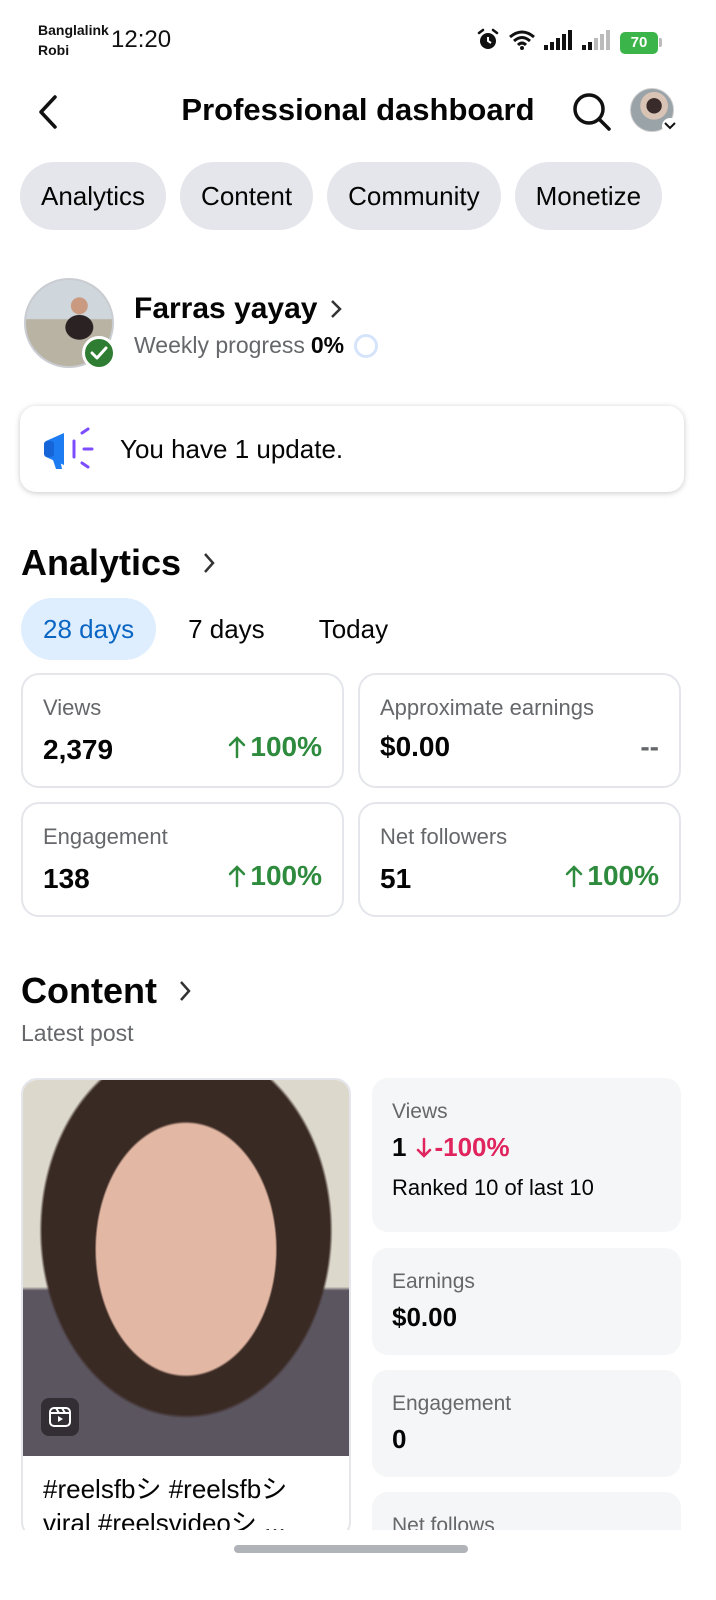  What do you see at coordinates (444, 836) in the screenshot?
I see `metric-label: Net followers` at bounding box center [444, 836].